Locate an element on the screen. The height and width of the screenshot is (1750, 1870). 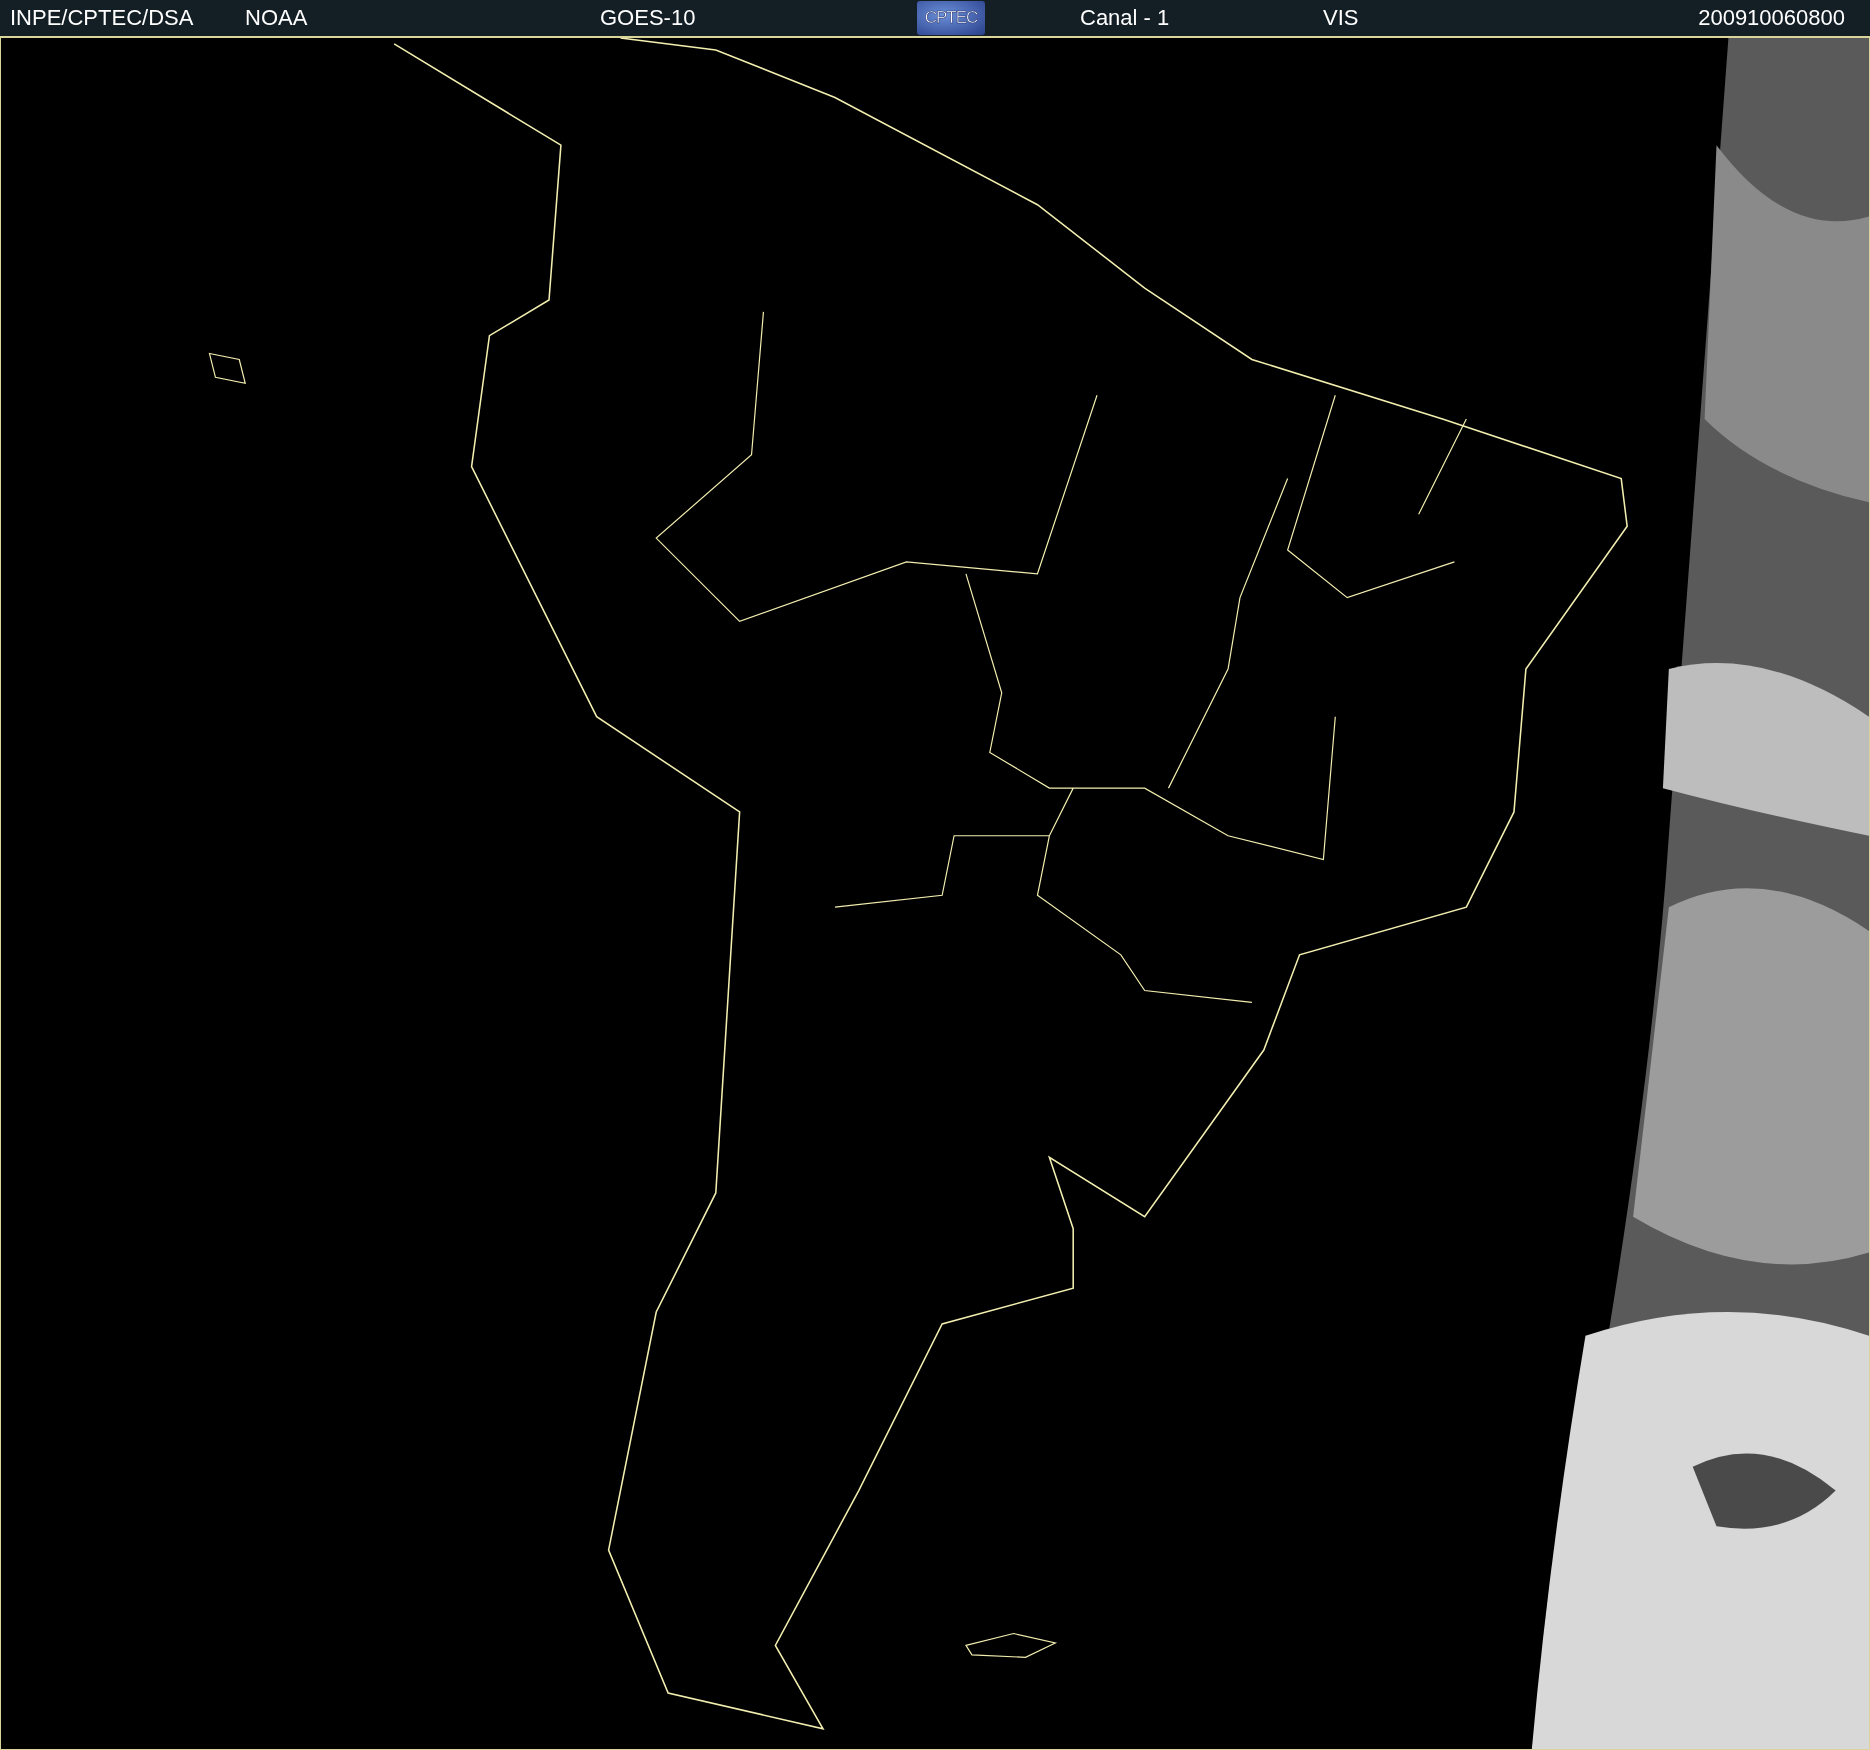
channel-text: Canal - 1 is located at coordinates (1125, 18).